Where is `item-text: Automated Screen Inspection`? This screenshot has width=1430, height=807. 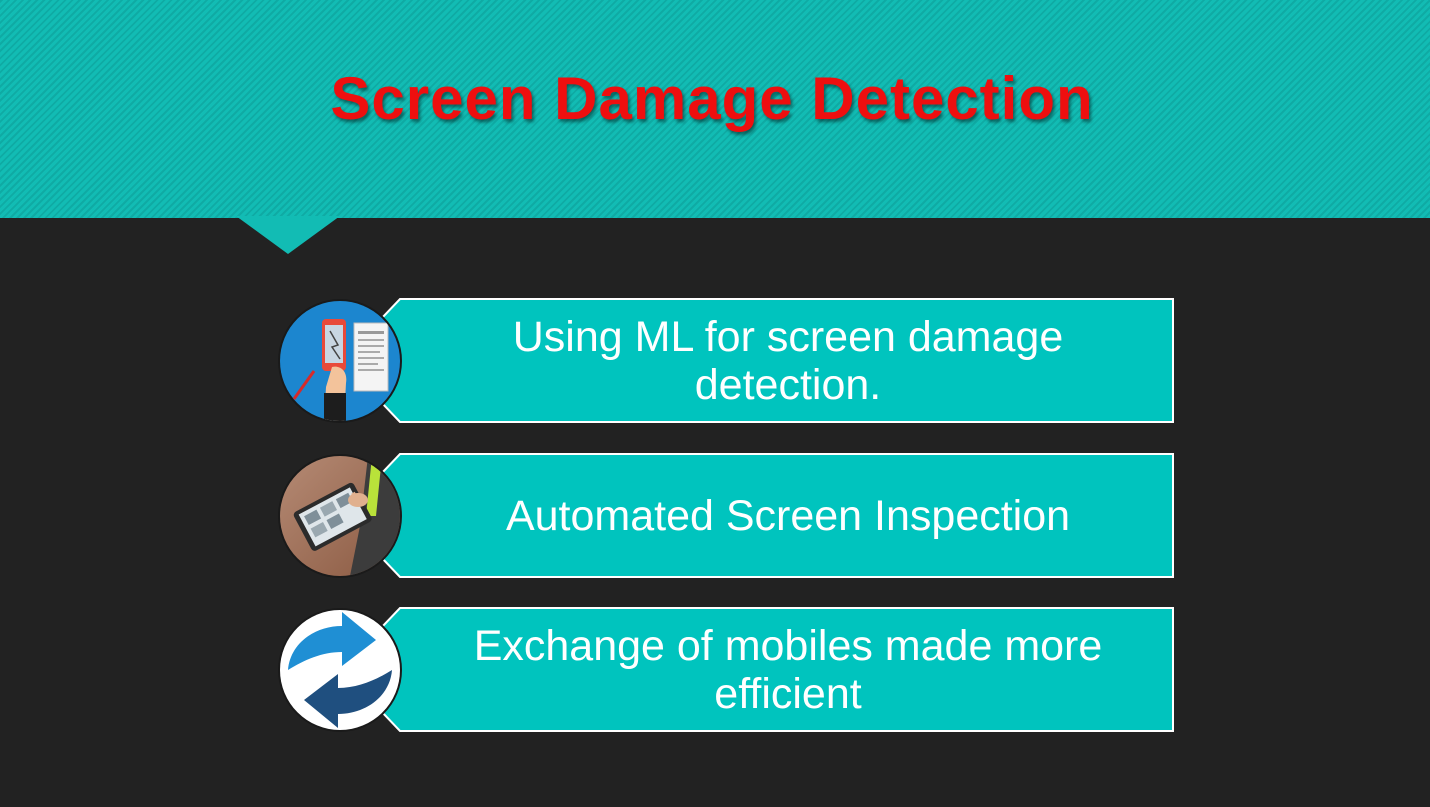 item-text: Automated Screen Inspection is located at coordinates (788, 515).